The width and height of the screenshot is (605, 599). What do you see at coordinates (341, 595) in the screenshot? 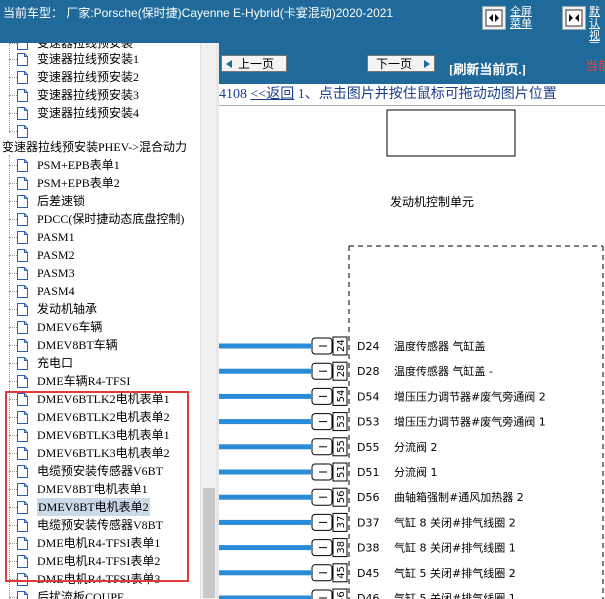
I see `pin-number: 46` at bounding box center [341, 595].